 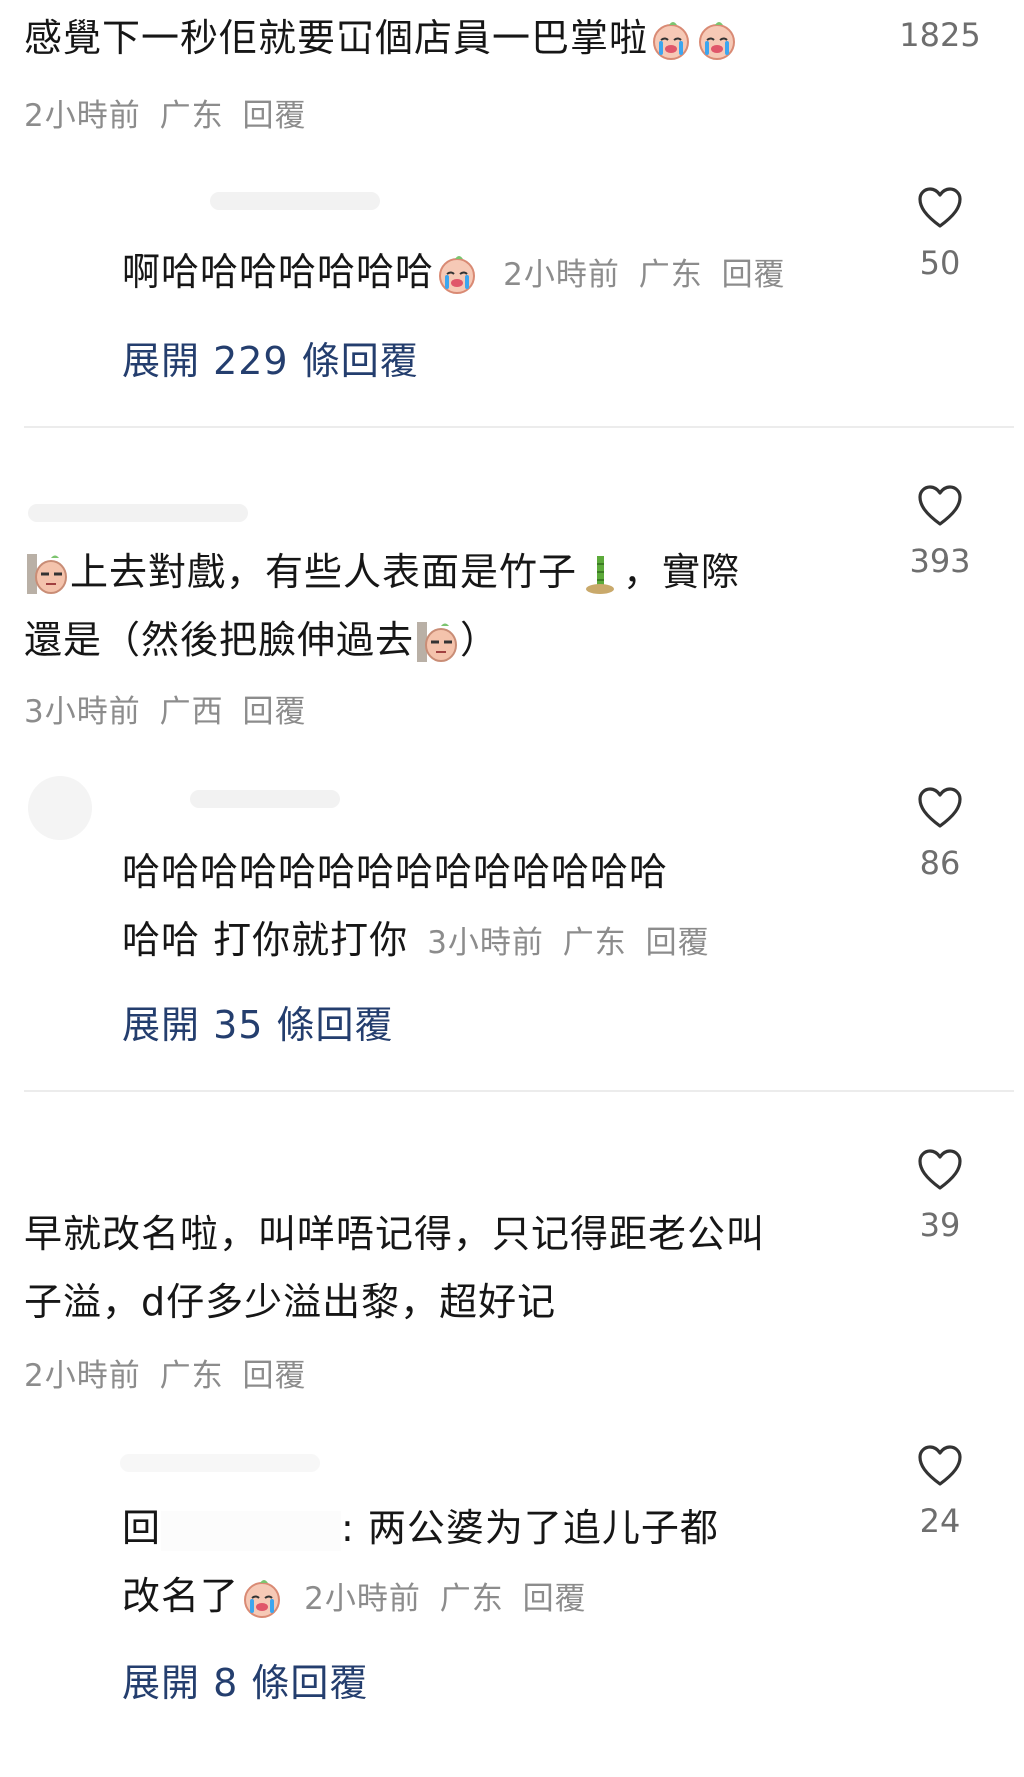 What do you see at coordinates (191, 116) in the screenshot?
I see `comment-1-region: 广东` at bounding box center [191, 116].